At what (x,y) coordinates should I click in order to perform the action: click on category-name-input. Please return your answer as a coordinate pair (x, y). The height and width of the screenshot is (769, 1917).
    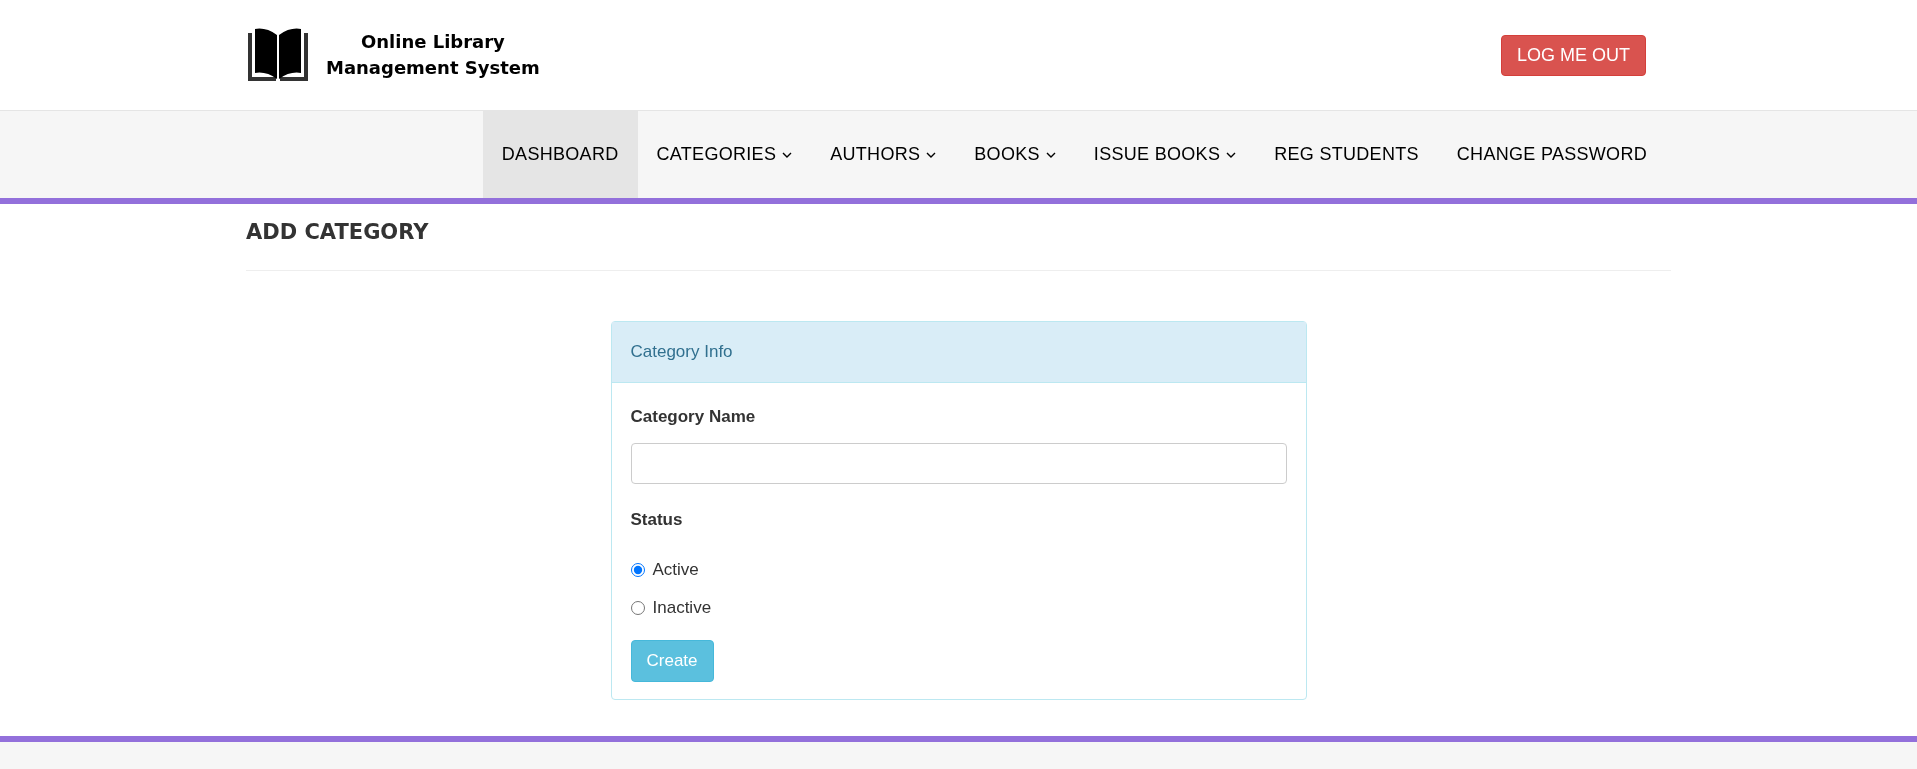
    Looking at the image, I should click on (958, 463).